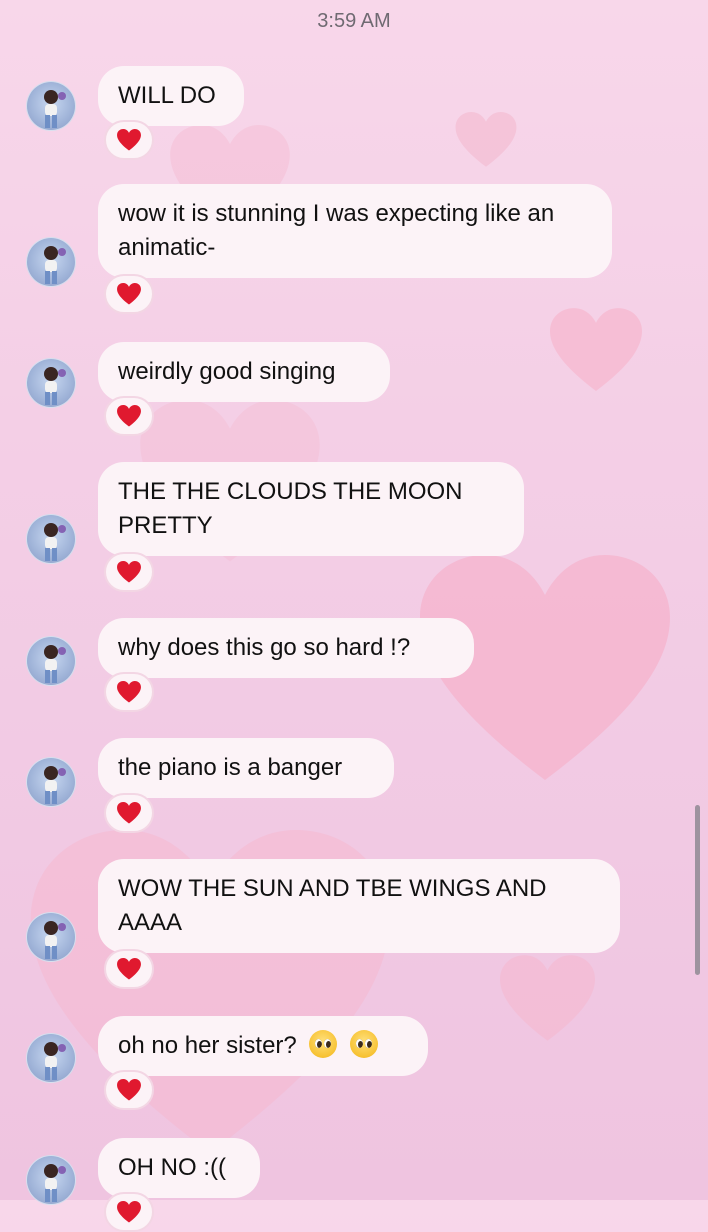  Describe the element at coordinates (359, 906) in the screenshot. I see `message-bubble: WOW THE SUN AND TBE WINGS AND AAAA` at that location.